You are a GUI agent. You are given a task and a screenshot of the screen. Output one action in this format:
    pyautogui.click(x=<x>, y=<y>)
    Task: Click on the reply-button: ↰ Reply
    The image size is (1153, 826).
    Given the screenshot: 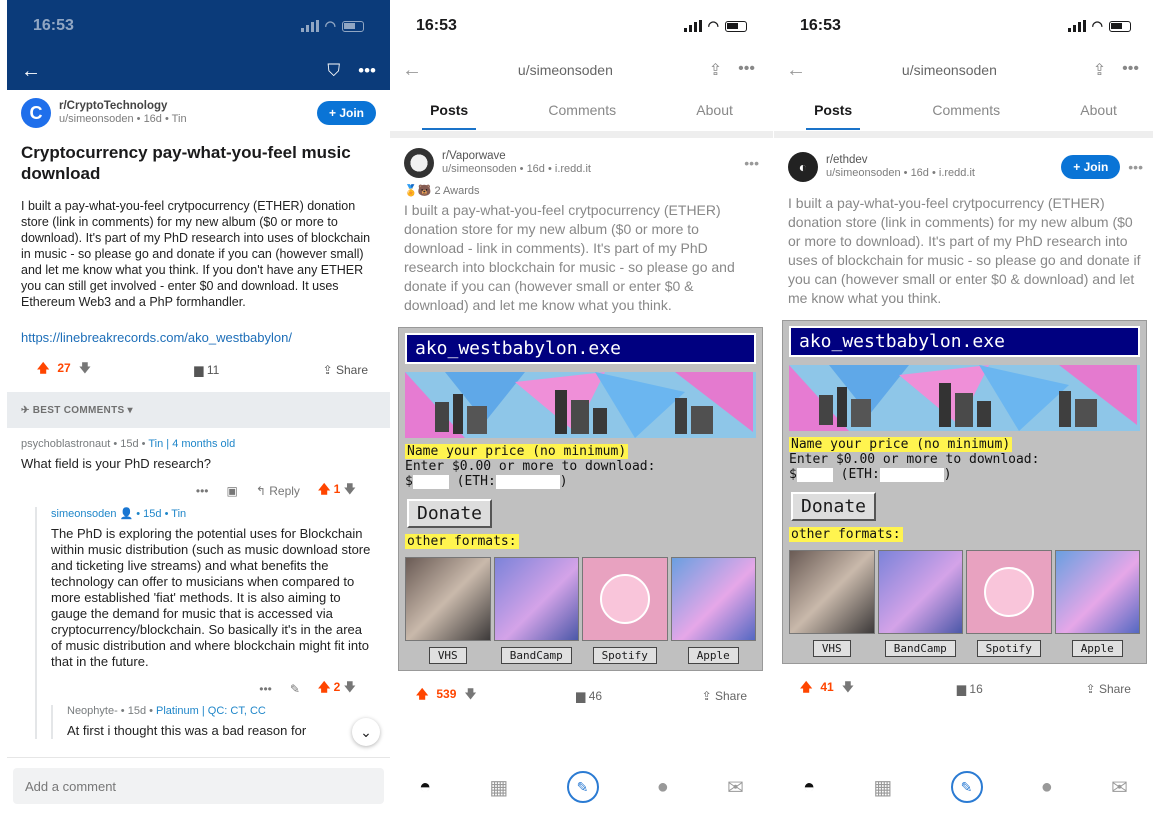 What is the action you would take?
    pyautogui.click(x=278, y=491)
    